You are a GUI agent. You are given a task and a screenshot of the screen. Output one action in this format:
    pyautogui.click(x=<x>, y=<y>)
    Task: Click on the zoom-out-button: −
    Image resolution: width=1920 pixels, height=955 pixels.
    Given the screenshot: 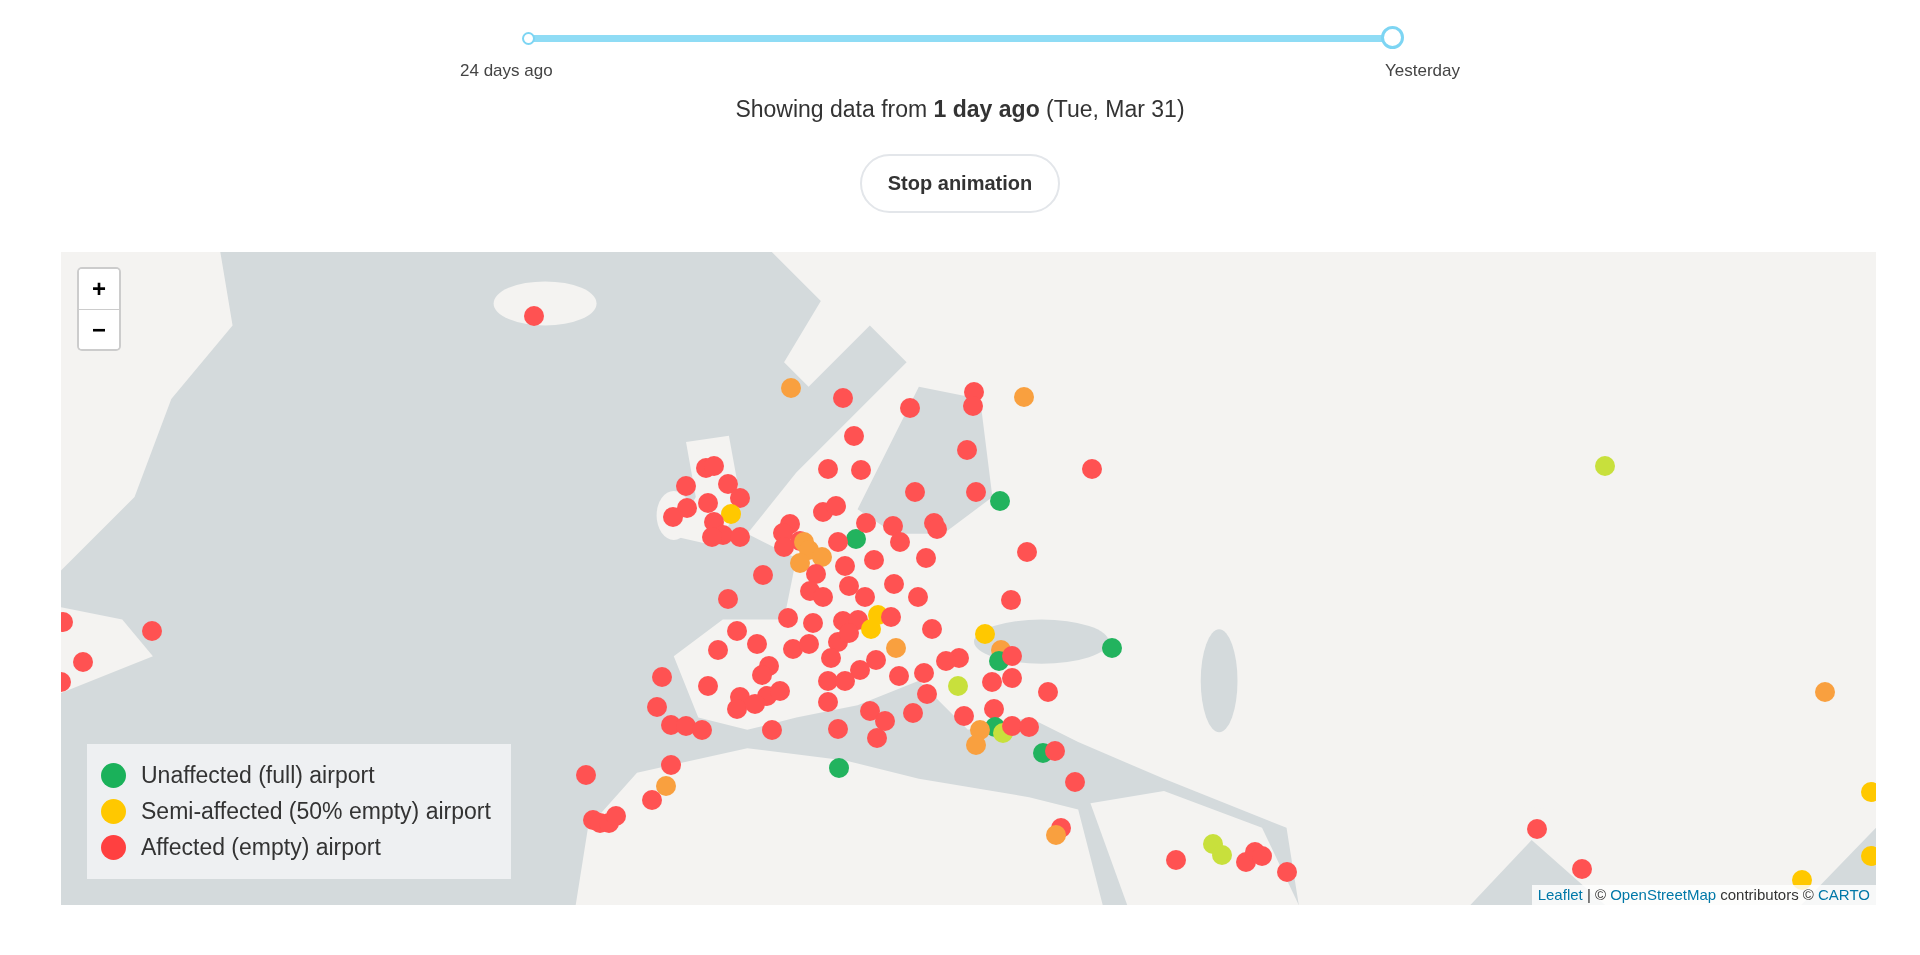 What is the action you would take?
    pyautogui.click(x=99, y=329)
    